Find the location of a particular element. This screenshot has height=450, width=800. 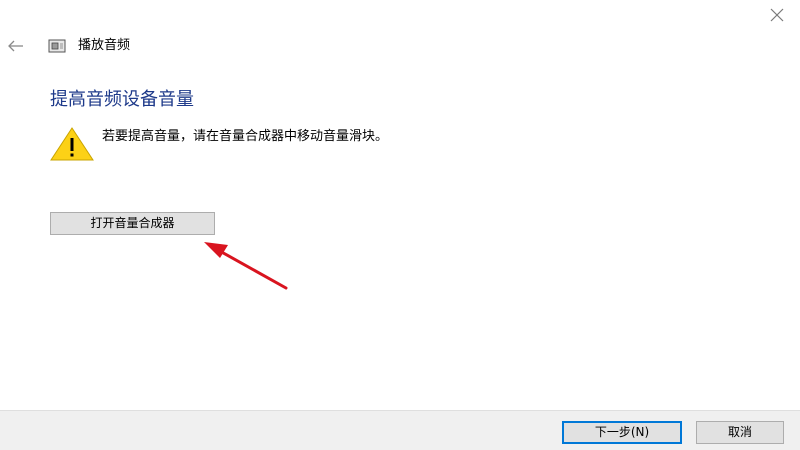

warning-message: 若要提高音量，请在音量合成器中移动音量滑块。 is located at coordinates (245, 136).